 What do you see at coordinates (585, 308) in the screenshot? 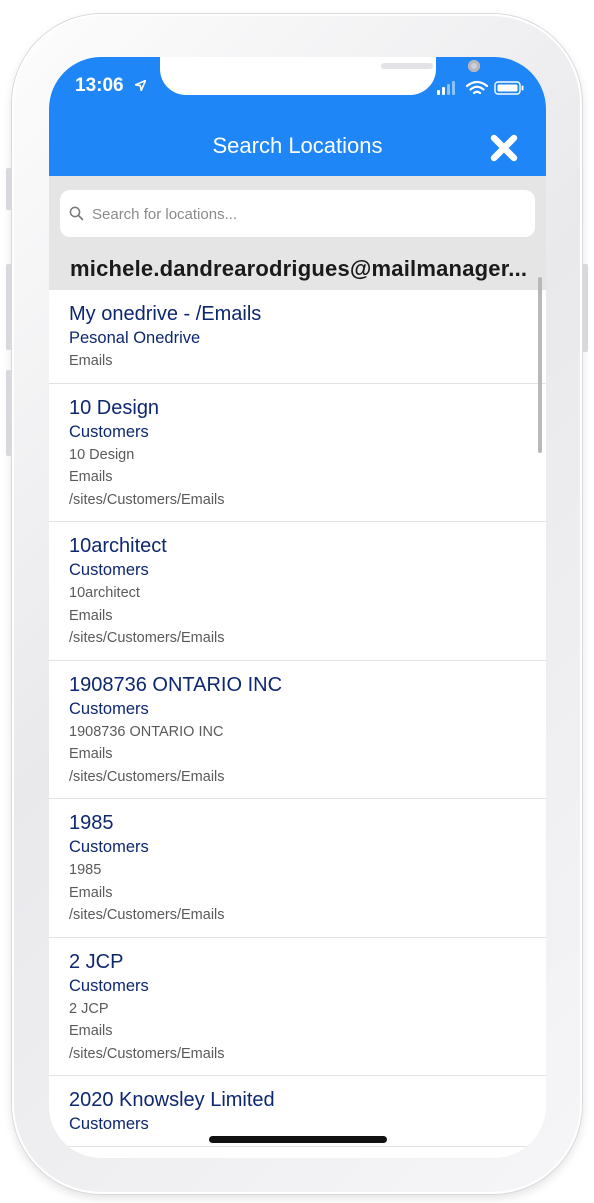
I see `power-button` at bounding box center [585, 308].